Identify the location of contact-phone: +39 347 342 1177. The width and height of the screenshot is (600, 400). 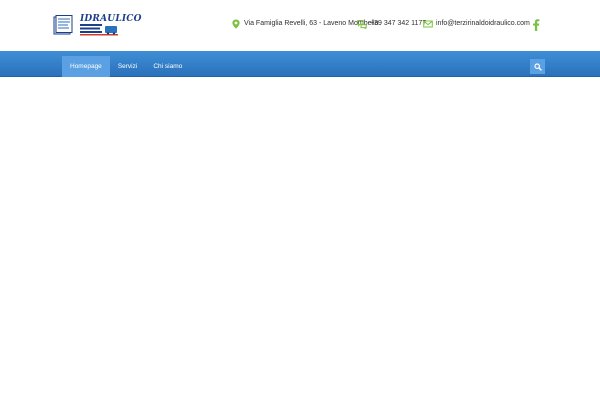
(391, 24).